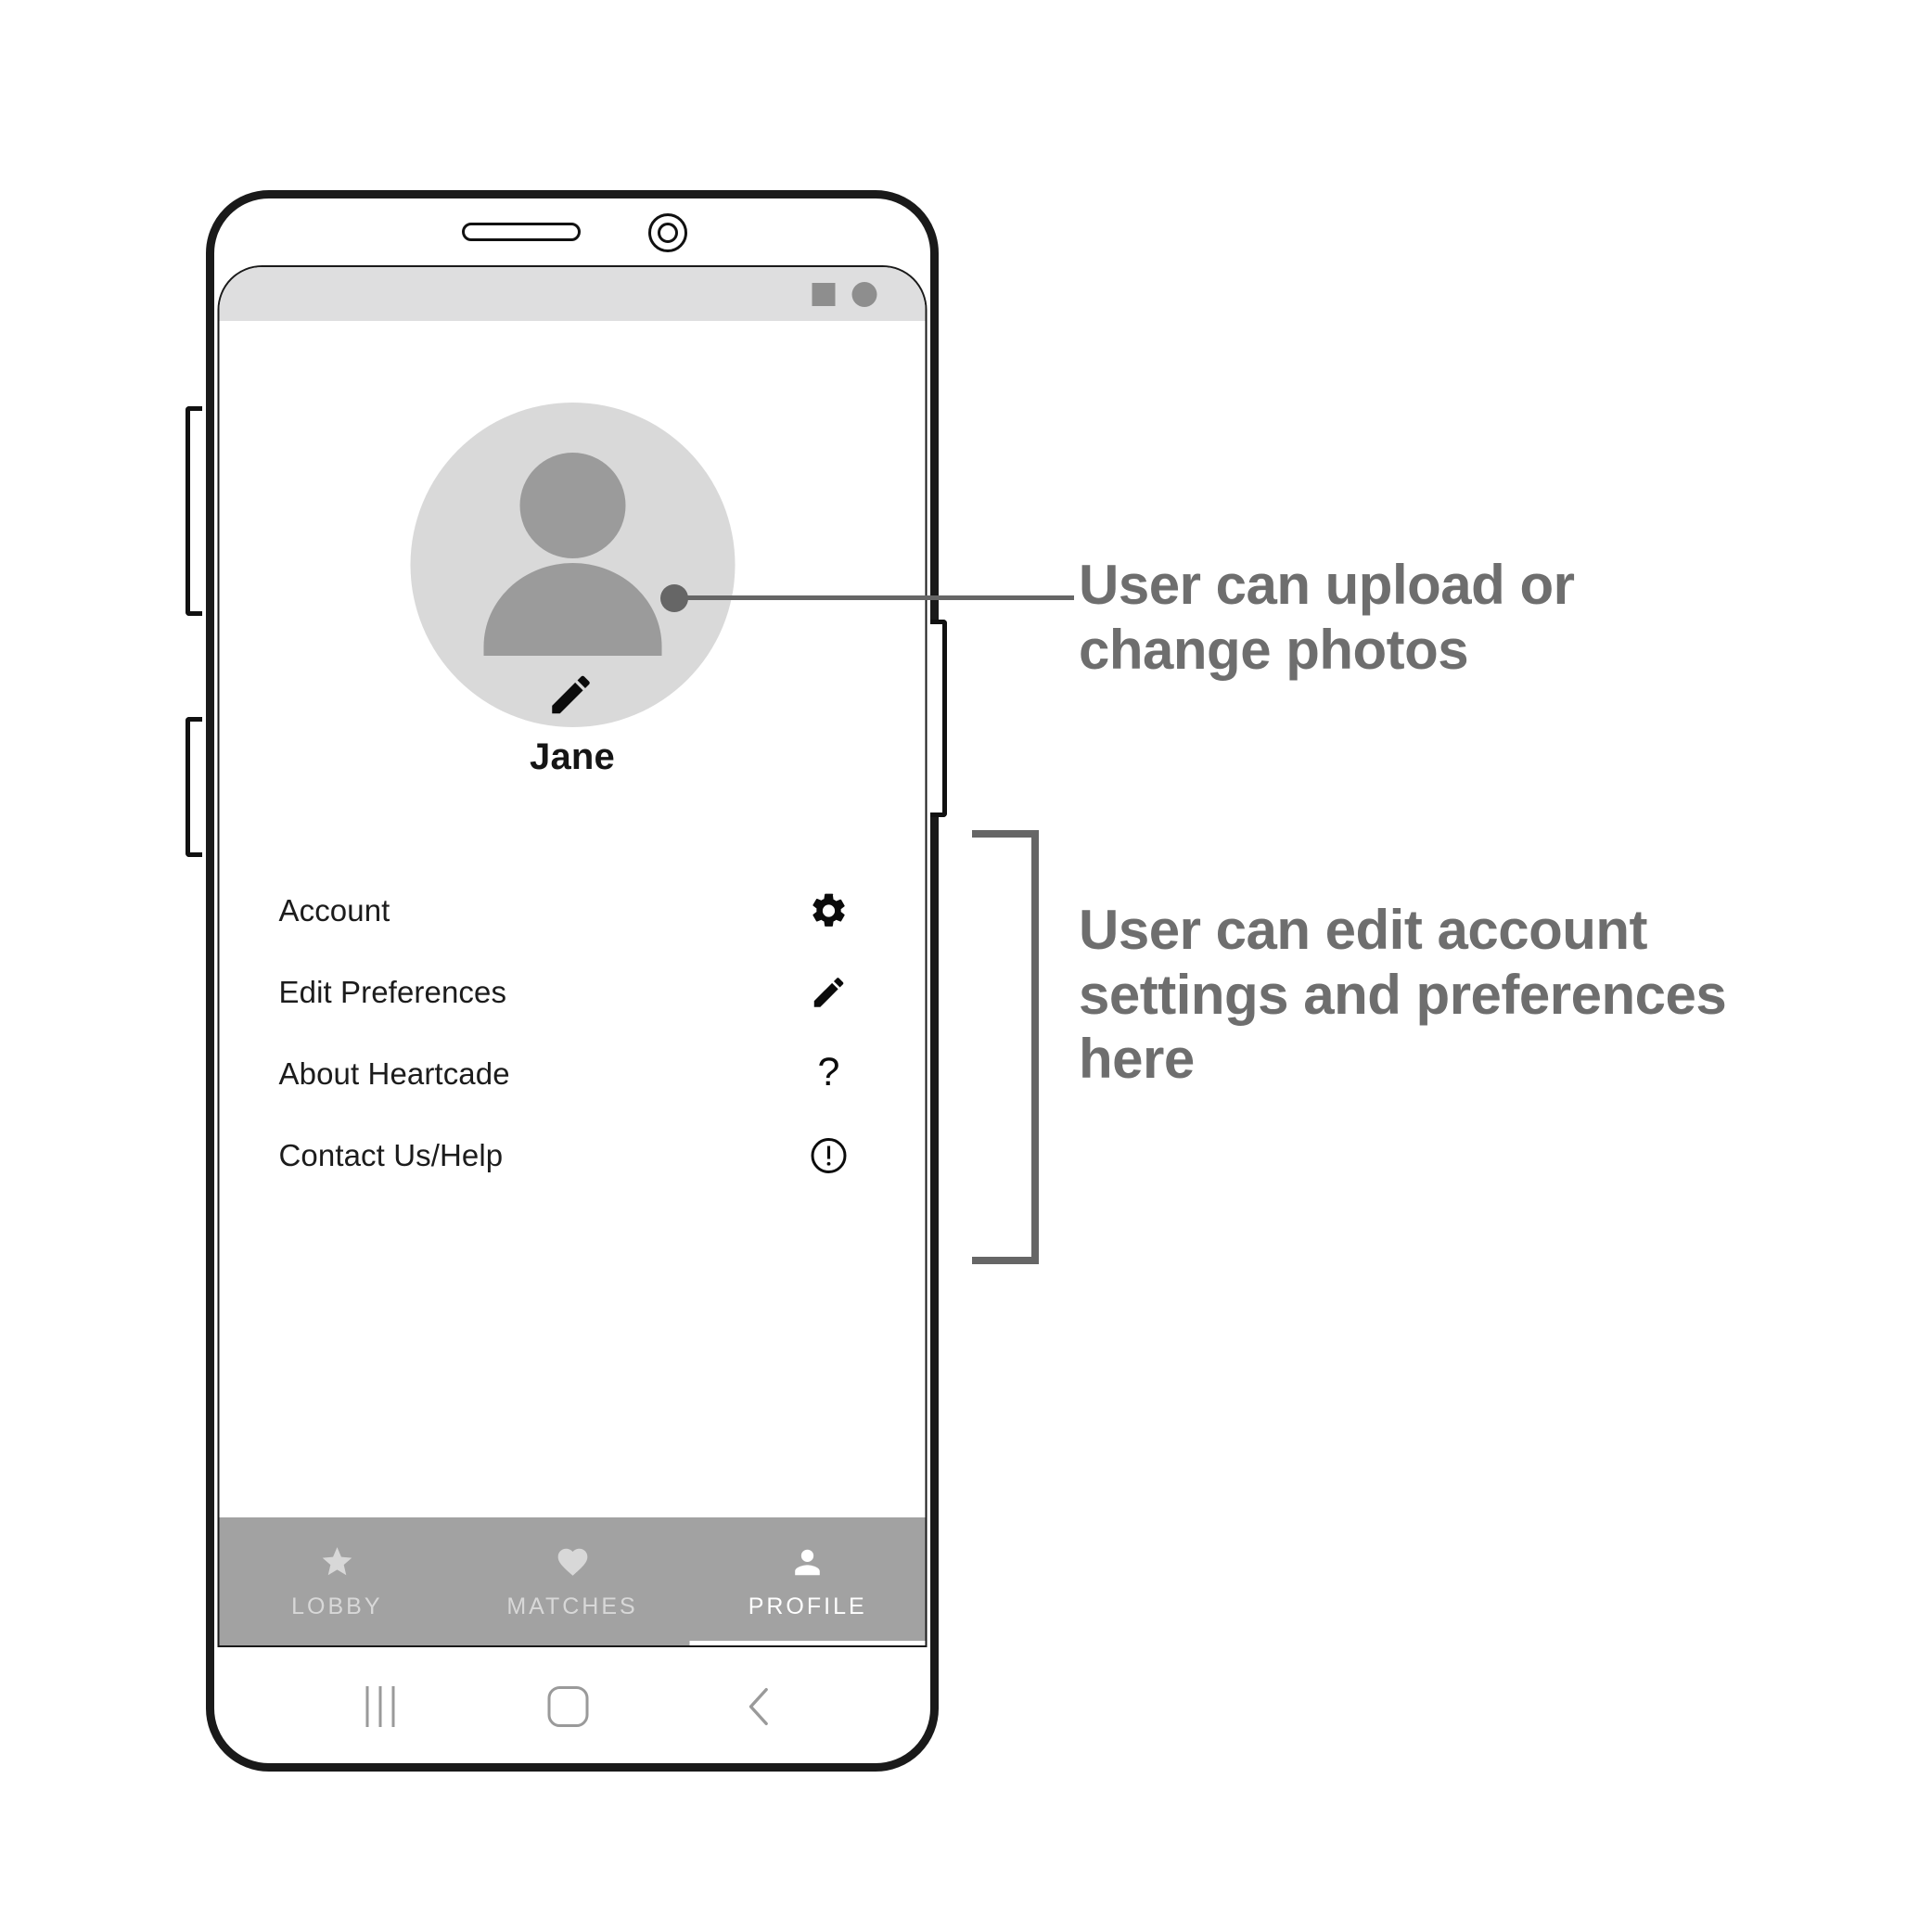  I want to click on front-camera-lens, so click(668, 233).